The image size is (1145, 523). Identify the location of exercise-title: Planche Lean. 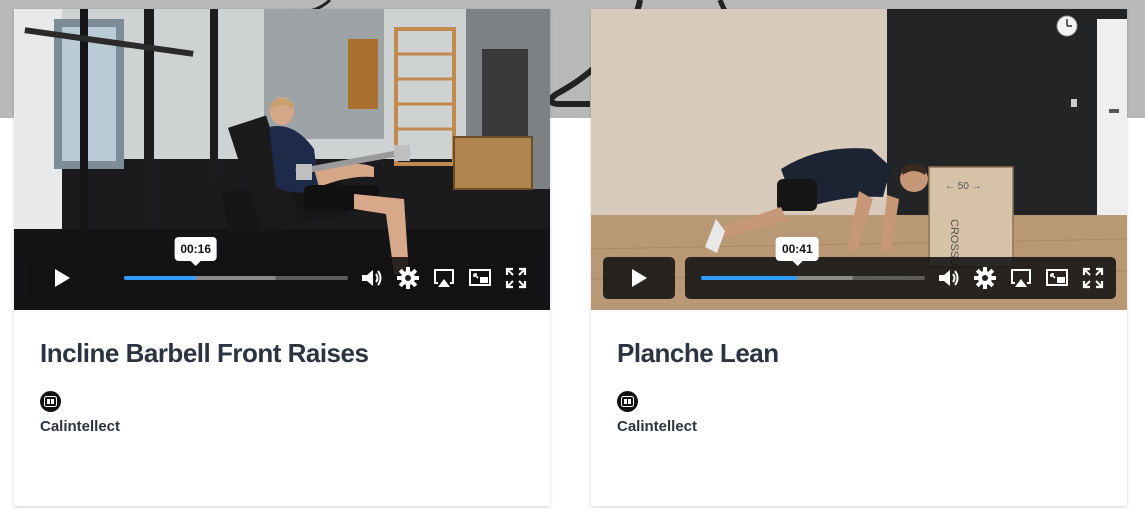
(859, 353).